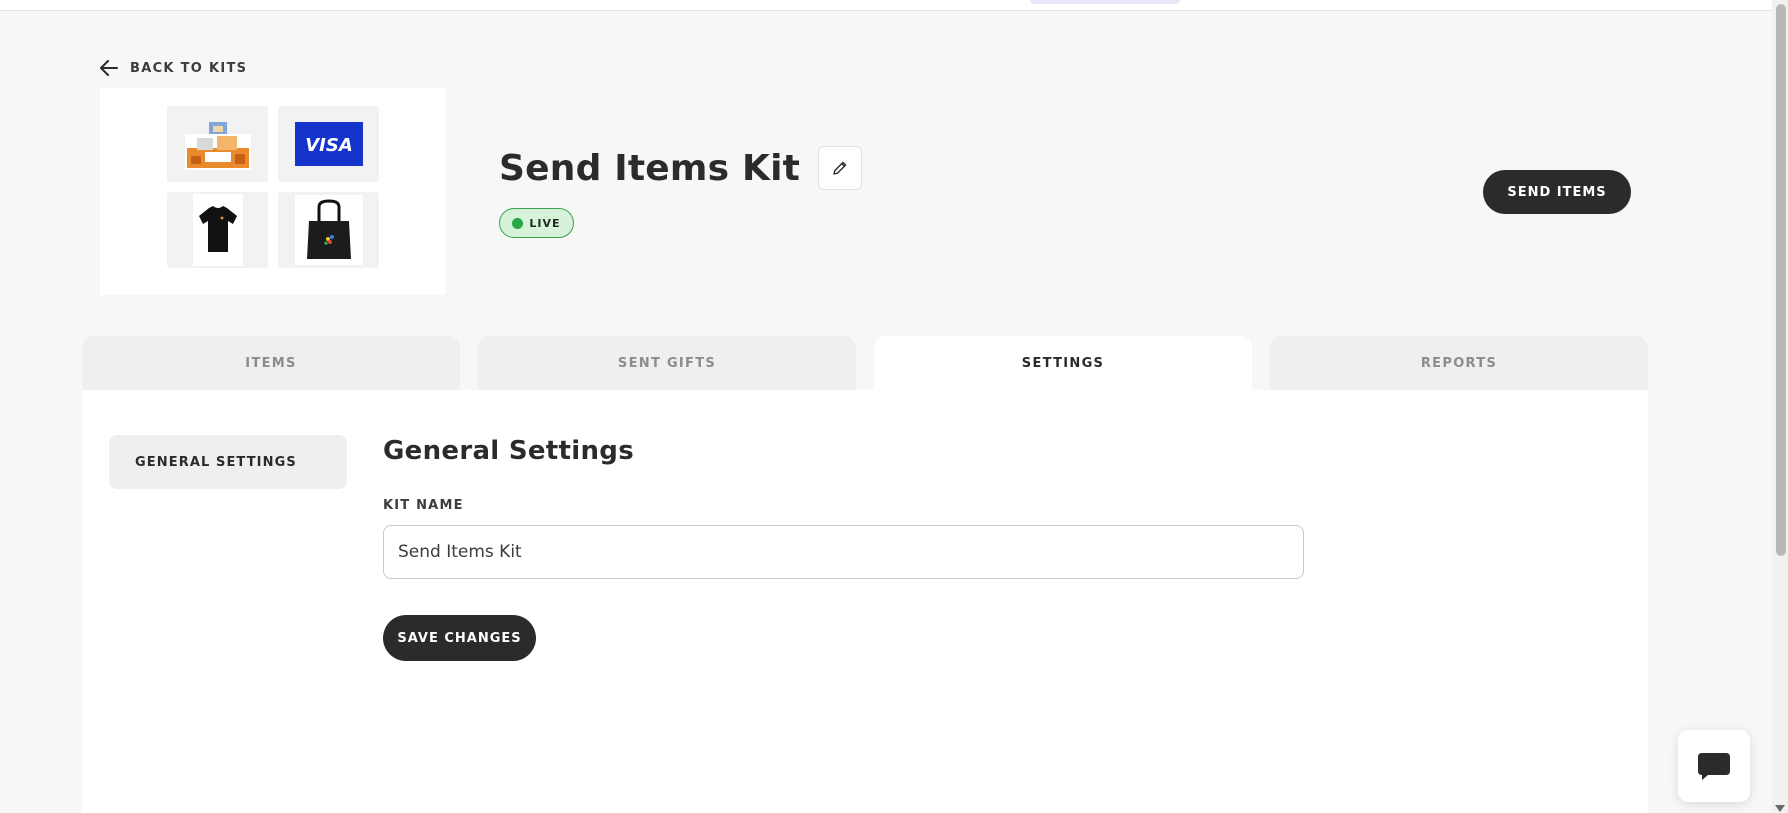 The image size is (1788, 813). I want to click on save-changes-button: SAVE CHANGES, so click(459, 638).